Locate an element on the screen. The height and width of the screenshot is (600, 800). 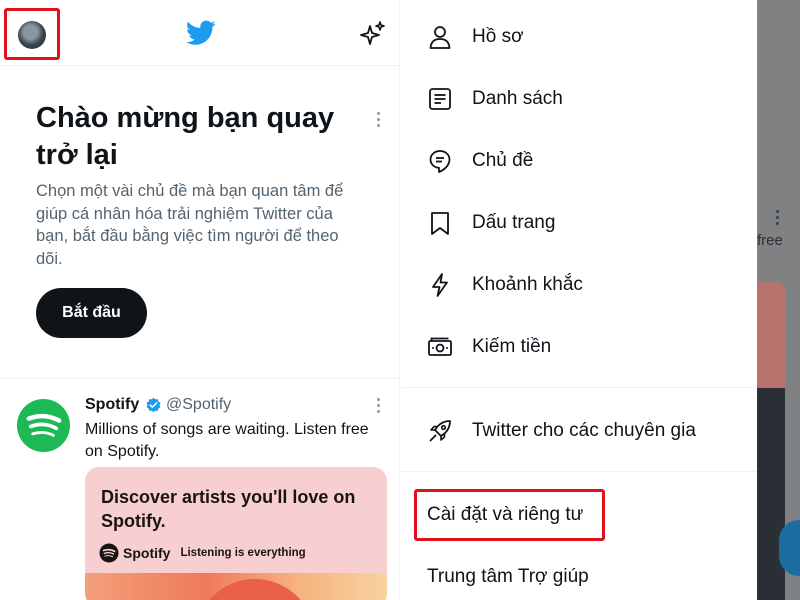
profile-icon is located at coordinates (440, 37).